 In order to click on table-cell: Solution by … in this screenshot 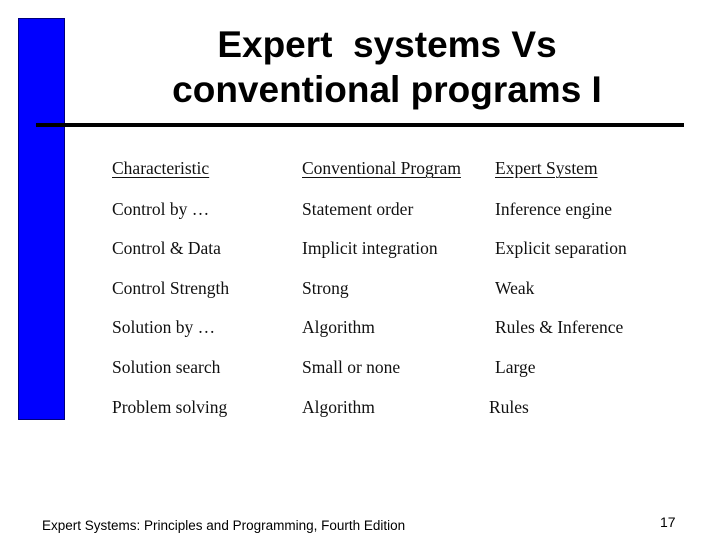, I will do `click(164, 327)`.